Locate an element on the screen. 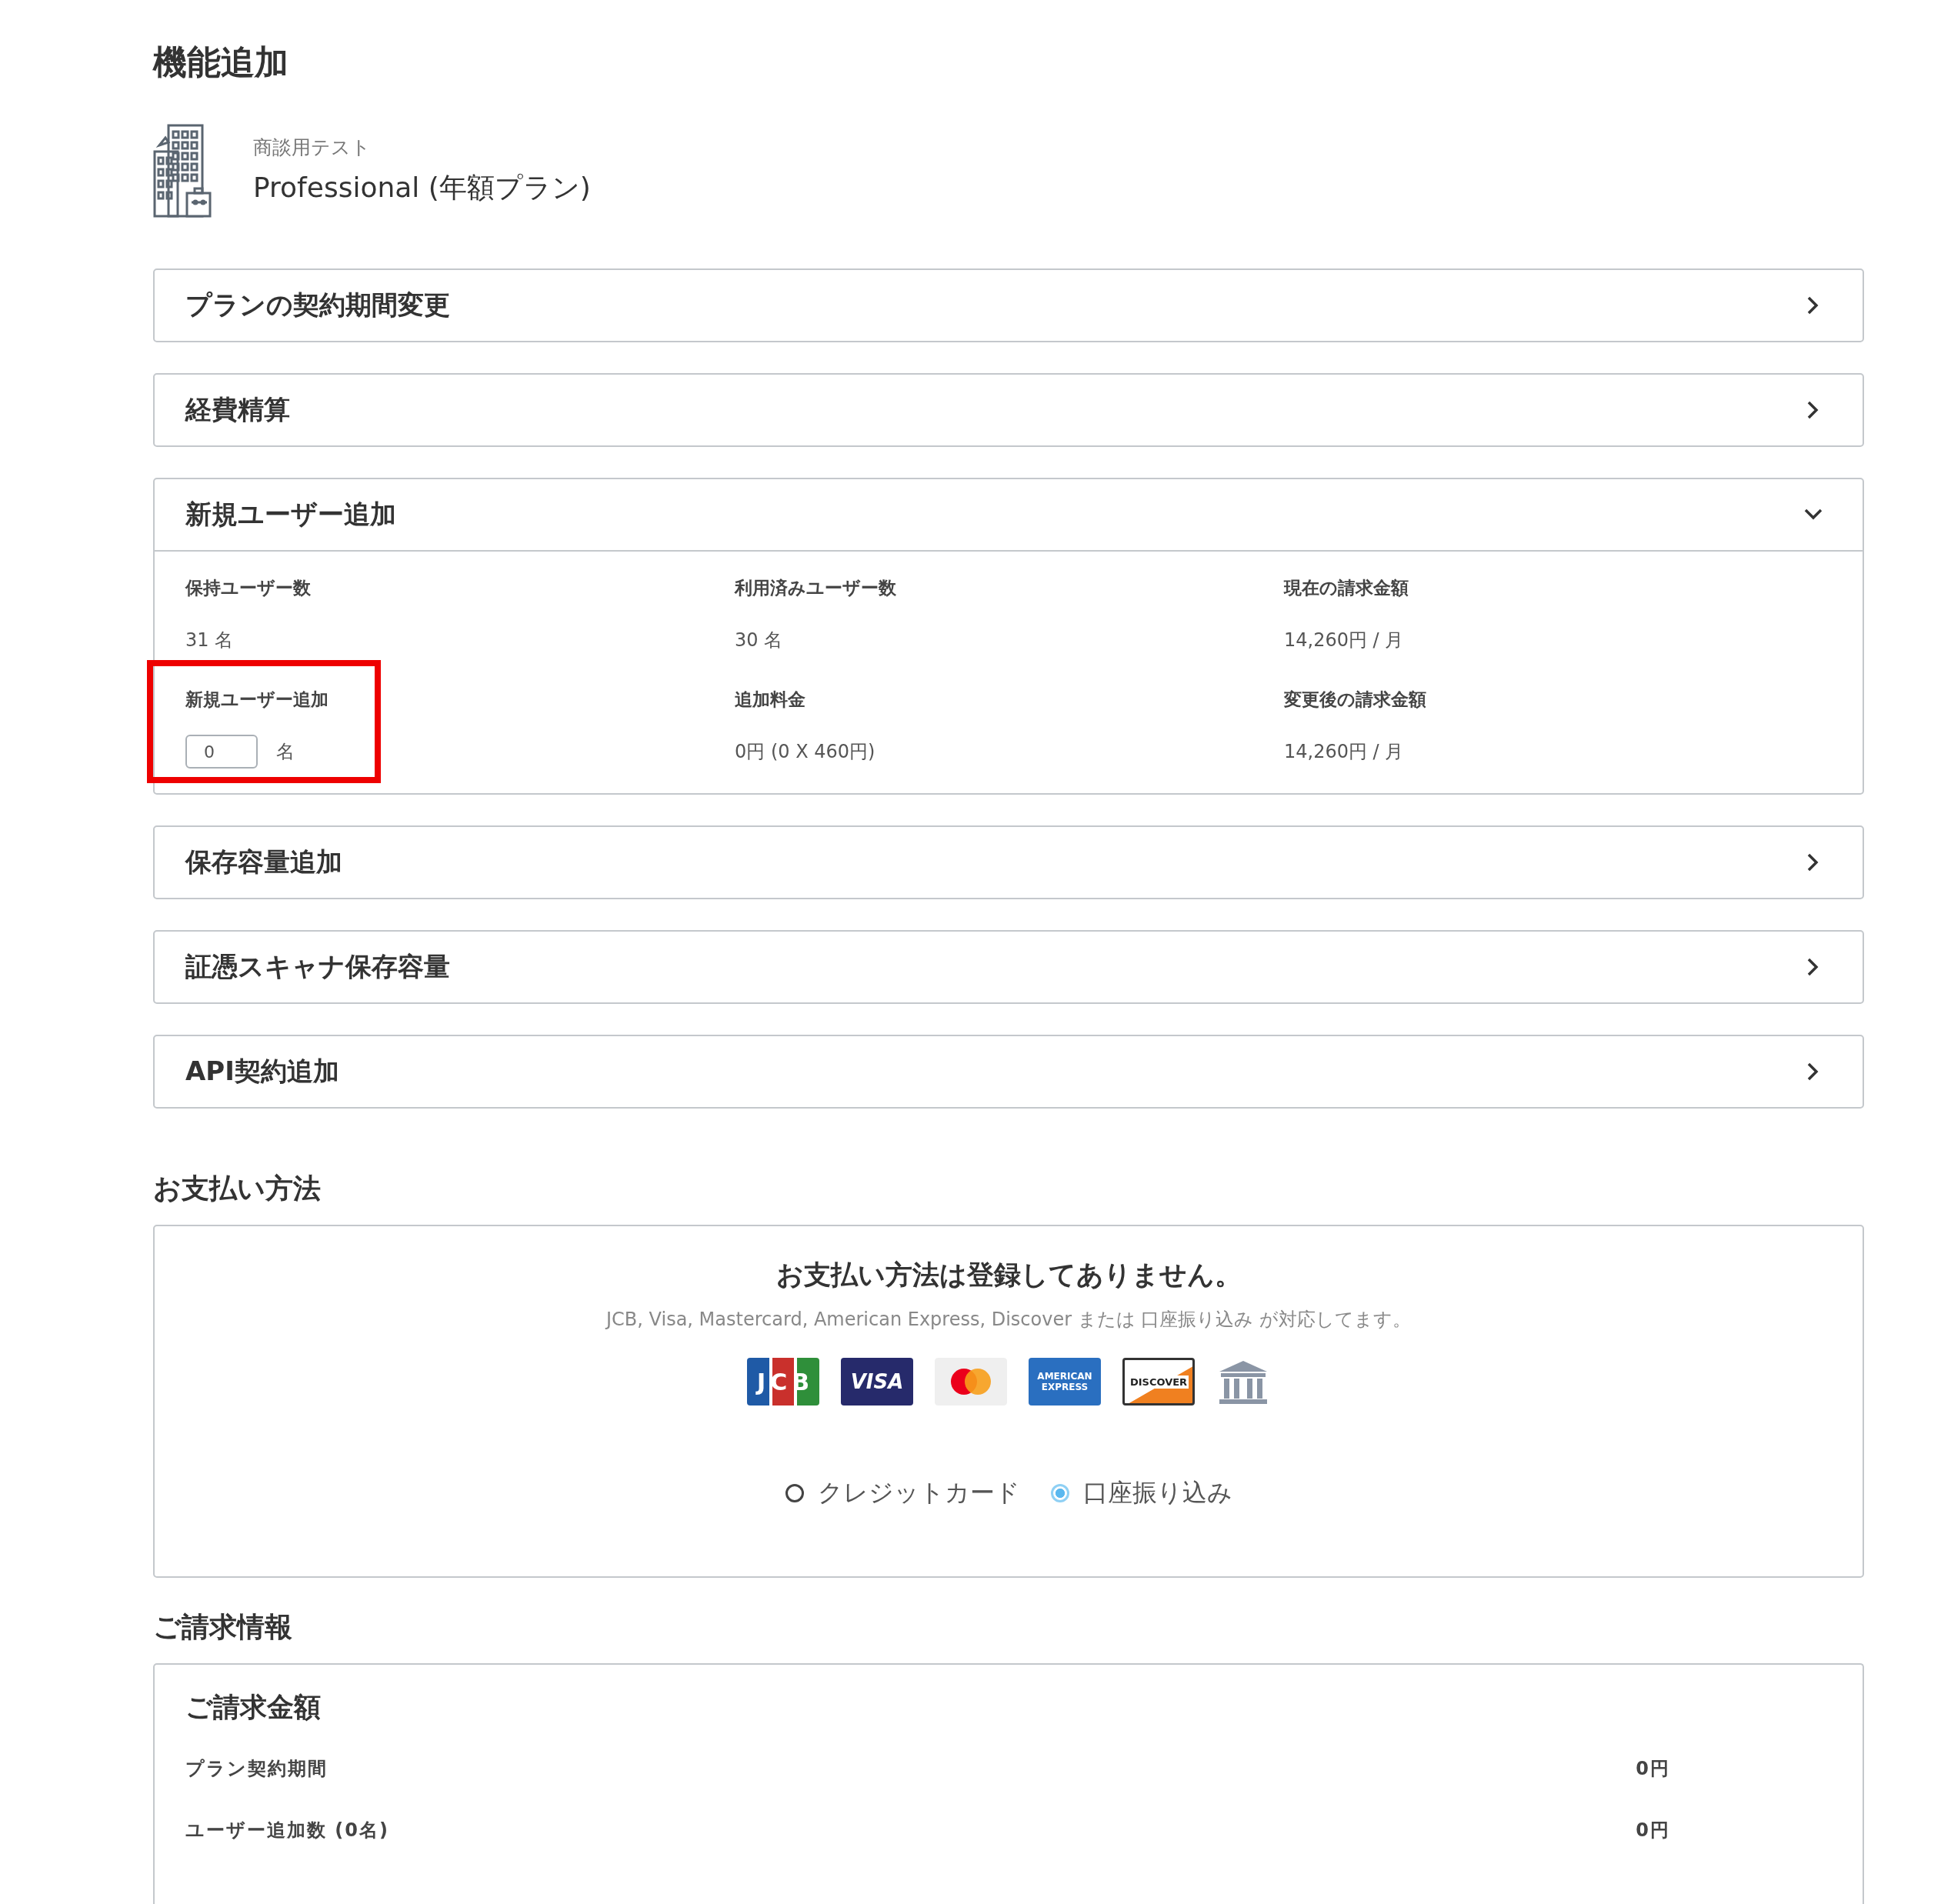 The height and width of the screenshot is (1904, 1951). payment-message: お支払い方法は登録してありません。 is located at coordinates (1008, 1275).